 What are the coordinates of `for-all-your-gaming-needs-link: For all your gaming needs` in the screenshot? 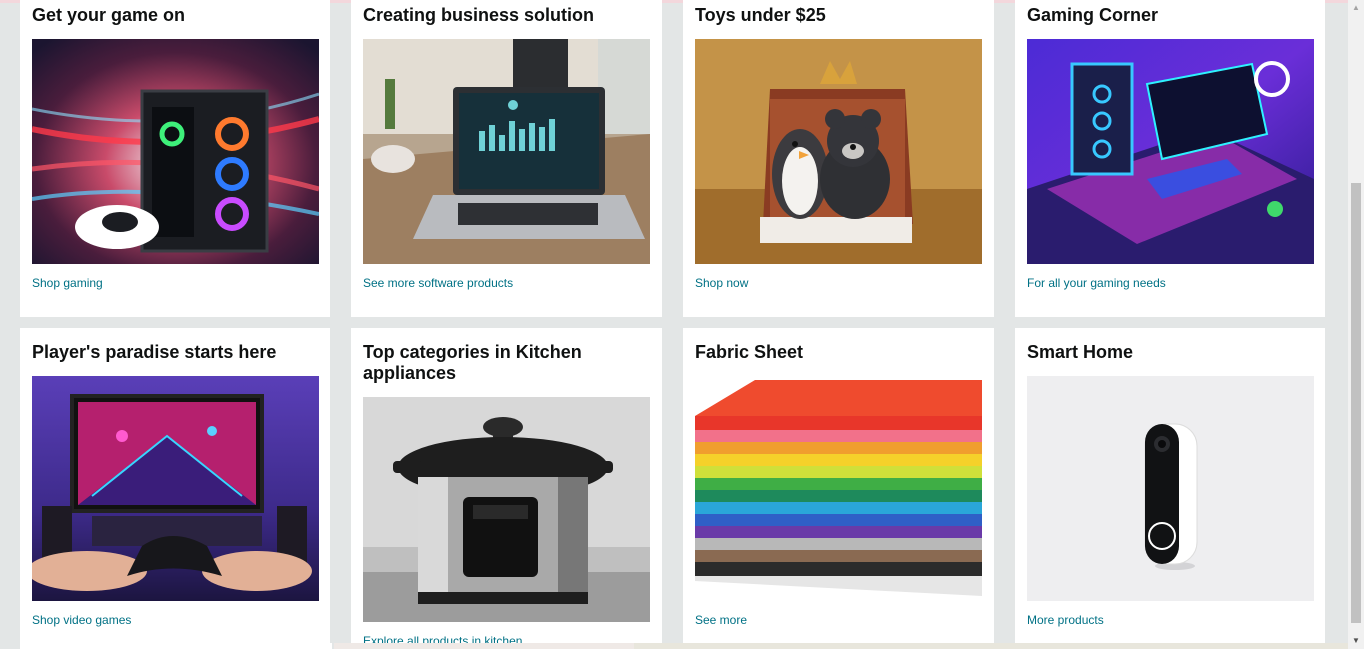 It's located at (1096, 283).